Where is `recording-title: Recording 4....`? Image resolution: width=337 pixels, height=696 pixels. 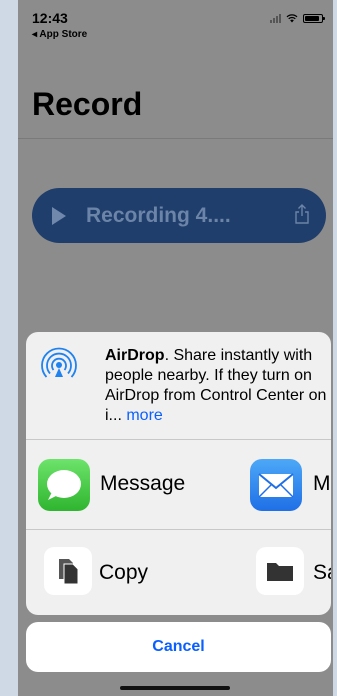 recording-title: Recording 4.... is located at coordinates (158, 215).